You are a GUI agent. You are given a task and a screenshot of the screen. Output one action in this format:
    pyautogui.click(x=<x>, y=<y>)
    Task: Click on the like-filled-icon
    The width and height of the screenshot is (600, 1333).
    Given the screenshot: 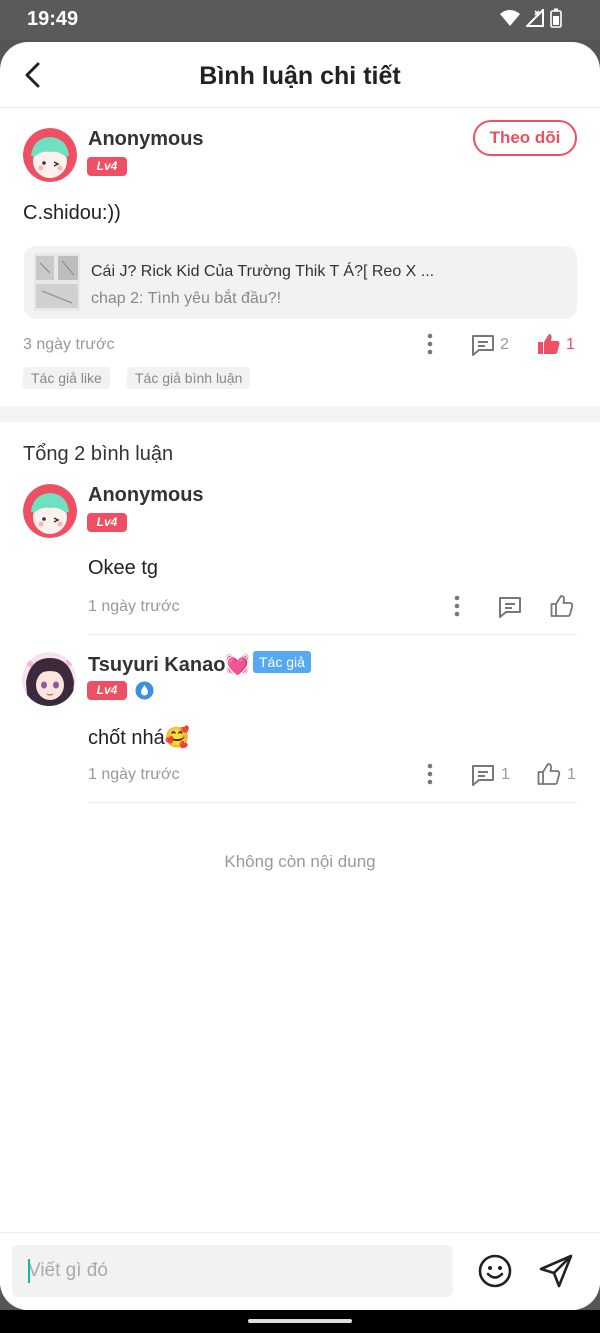 What is the action you would take?
    pyautogui.click(x=549, y=344)
    